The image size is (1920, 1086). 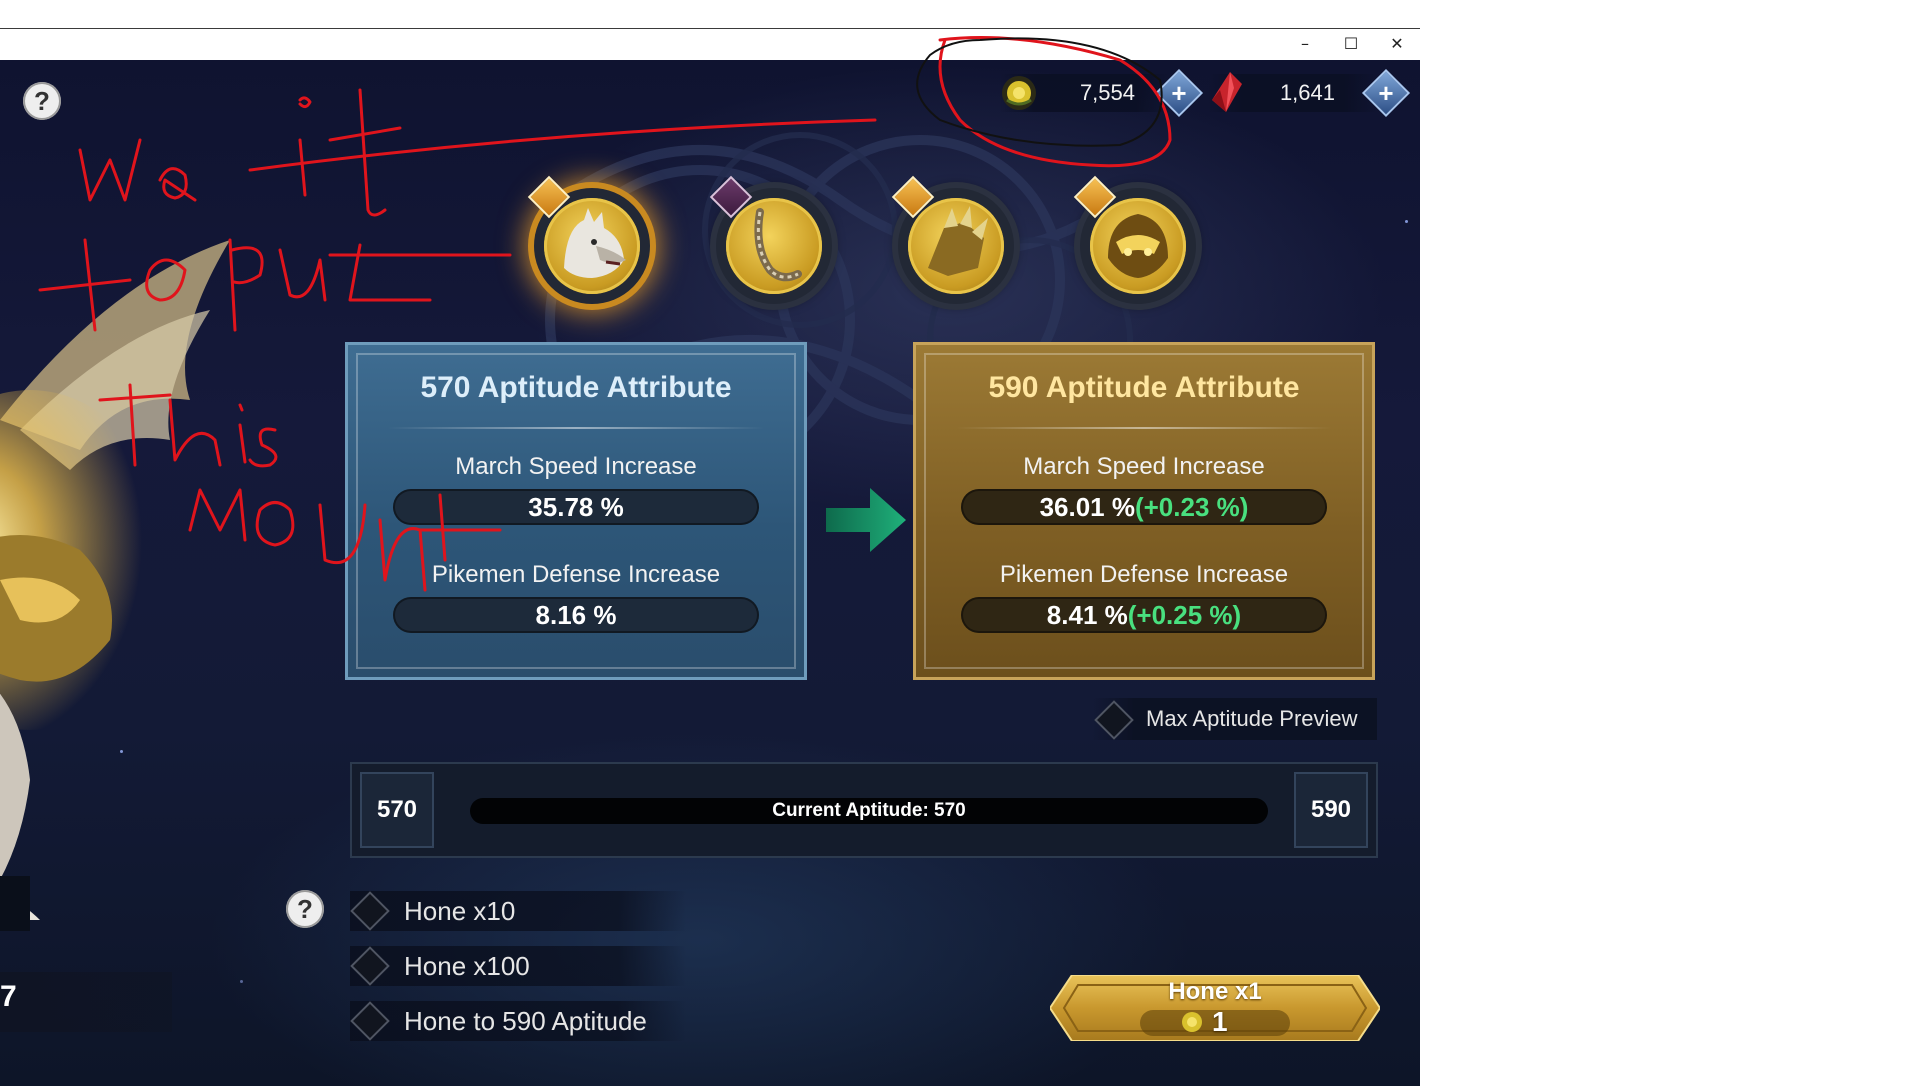 What do you see at coordinates (1305, 44) in the screenshot?
I see `minimize-button: –` at bounding box center [1305, 44].